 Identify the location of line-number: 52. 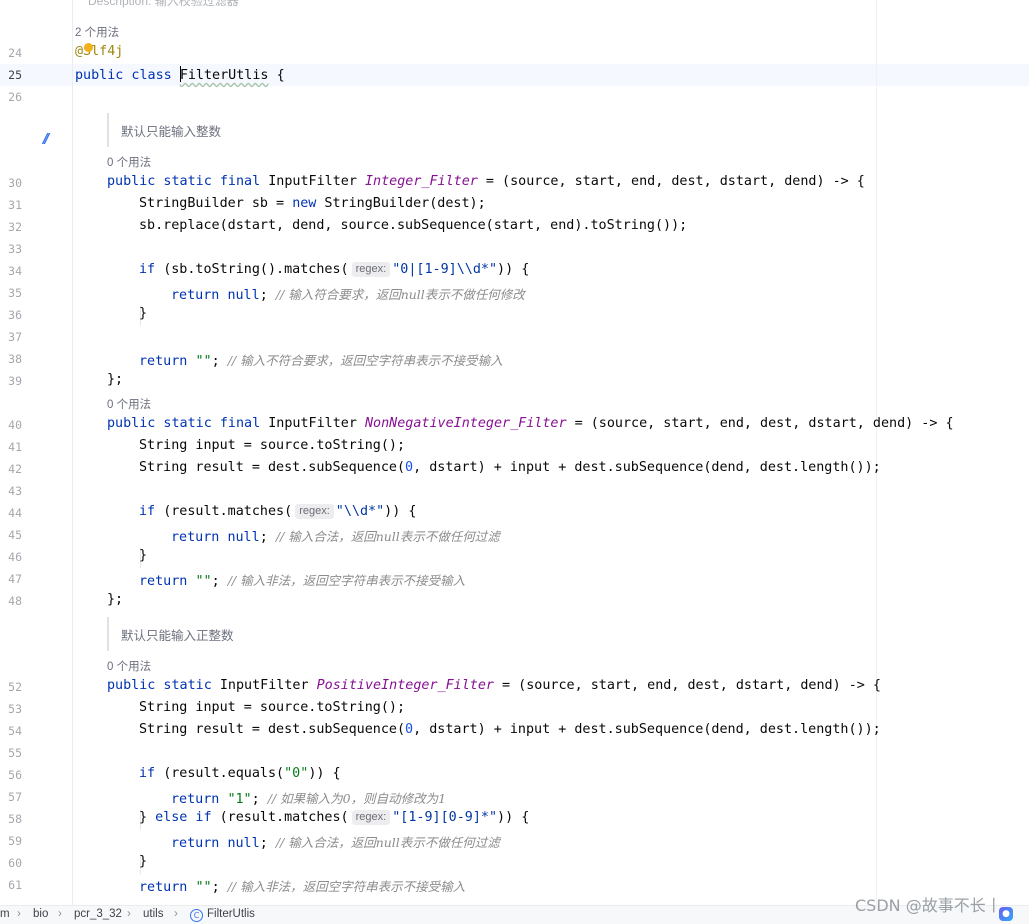
(15, 687).